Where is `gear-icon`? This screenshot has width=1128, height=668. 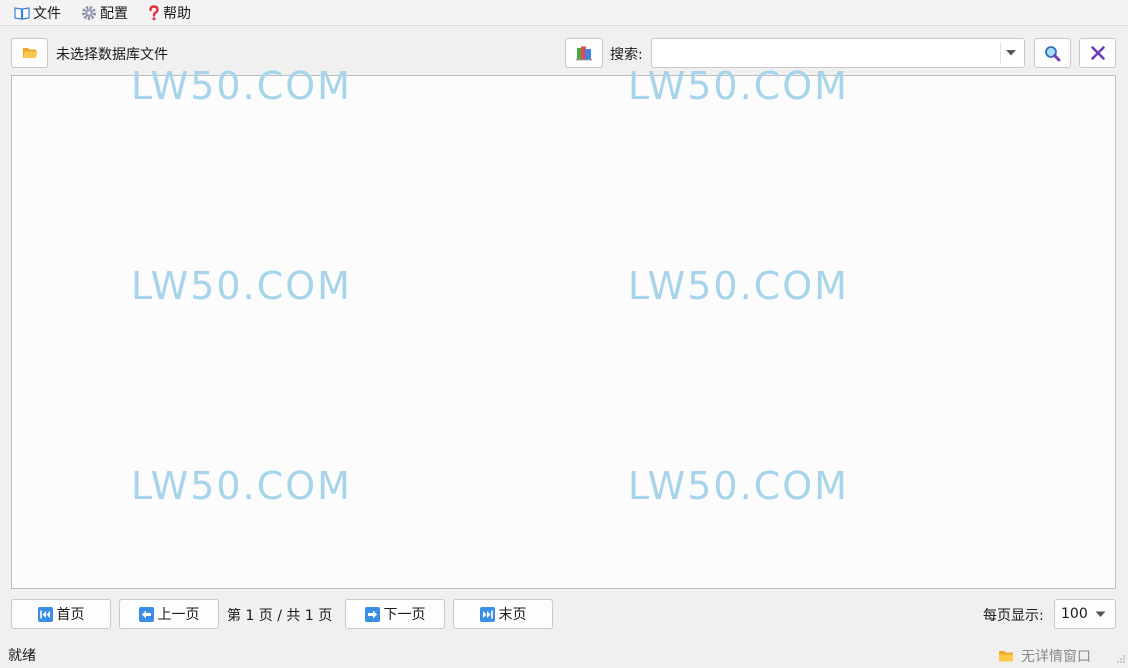 gear-icon is located at coordinates (89, 12).